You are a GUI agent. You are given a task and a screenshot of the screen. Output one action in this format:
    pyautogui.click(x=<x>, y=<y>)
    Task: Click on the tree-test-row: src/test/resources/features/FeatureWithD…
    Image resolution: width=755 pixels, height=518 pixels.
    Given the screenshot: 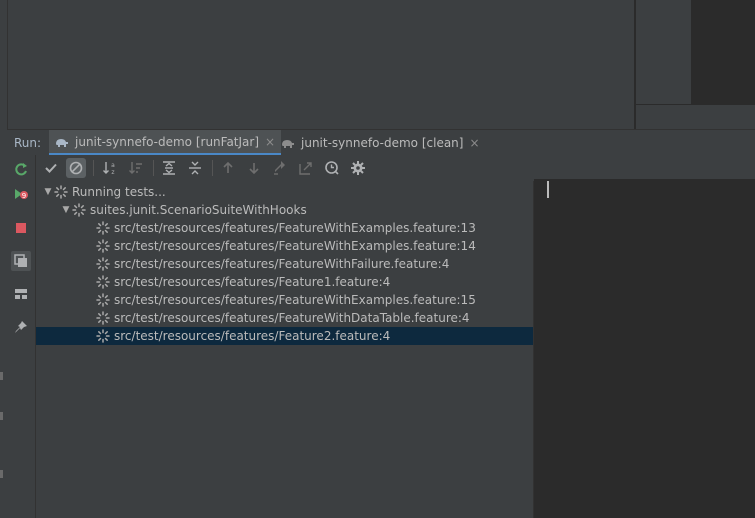 What is the action you would take?
    pyautogui.click(x=314, y=318)
    